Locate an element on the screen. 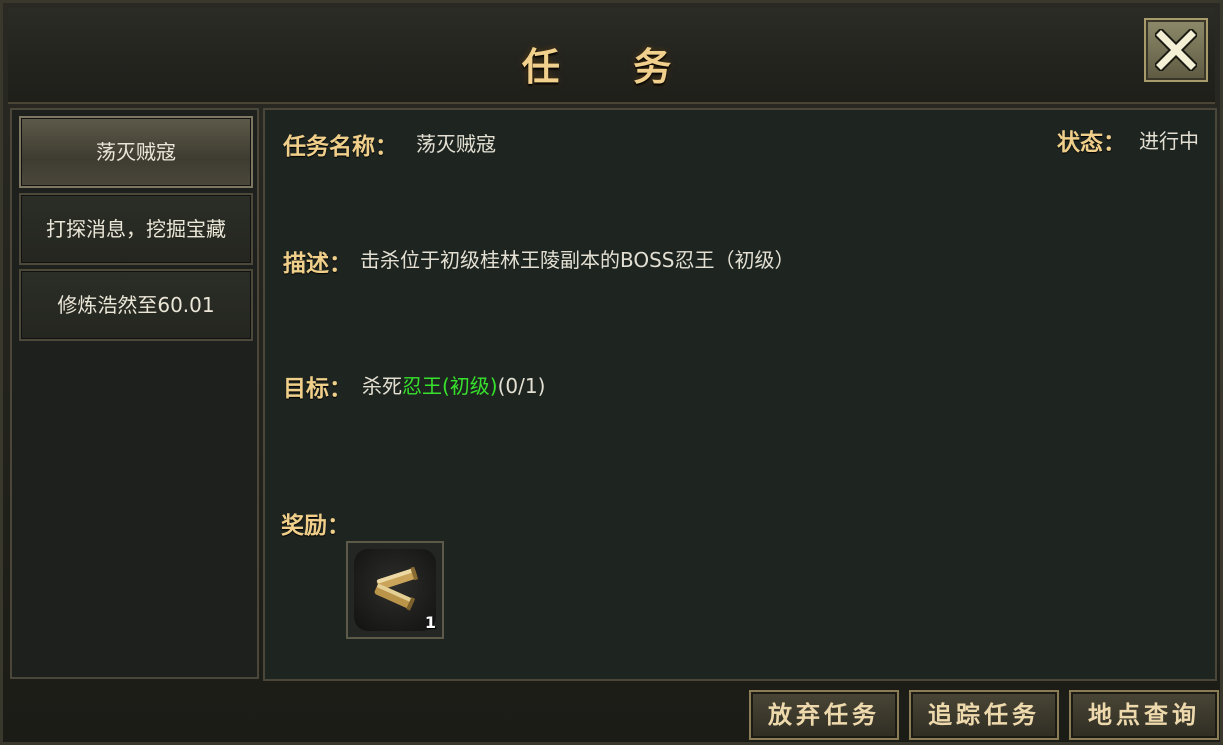 The height and width of the screenshot is (745, 1223). target-label: 目标： is located at coordinates (317, 389).